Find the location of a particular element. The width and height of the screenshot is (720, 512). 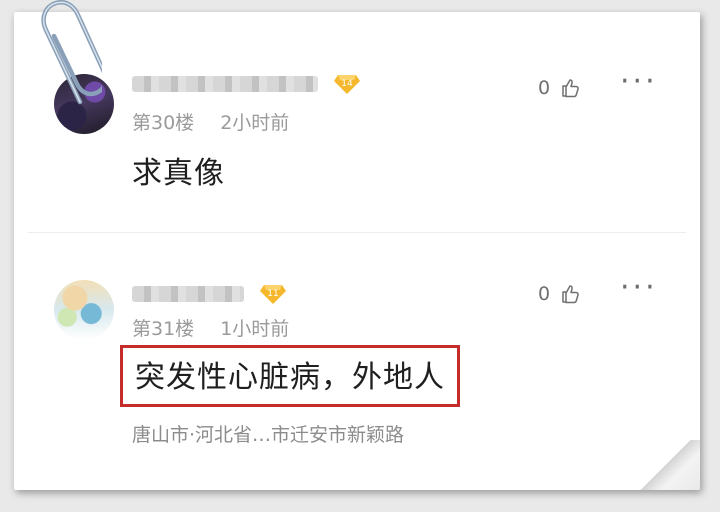

floor-number: 第30楼 is located at coordinates (163, 123).